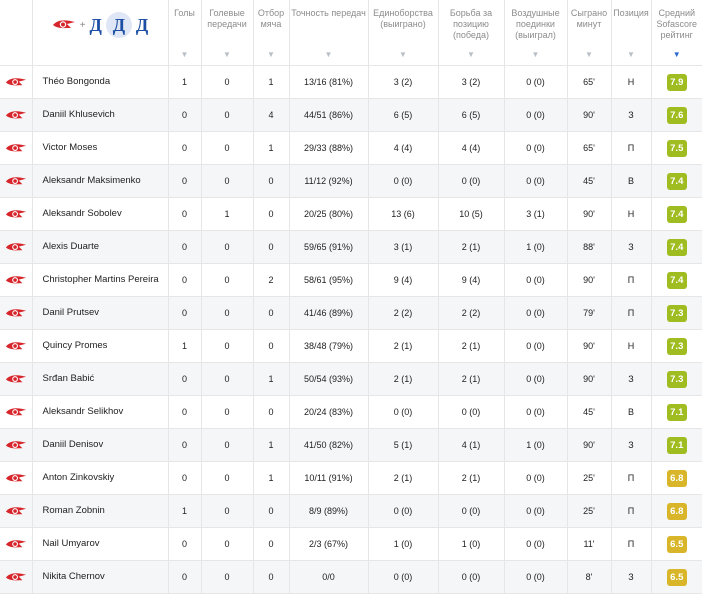 This screenshot has width=702, height=594. Describe the element at coordinates (184, 82) in the screenshot. I see `goals-cell: 1` at that location.